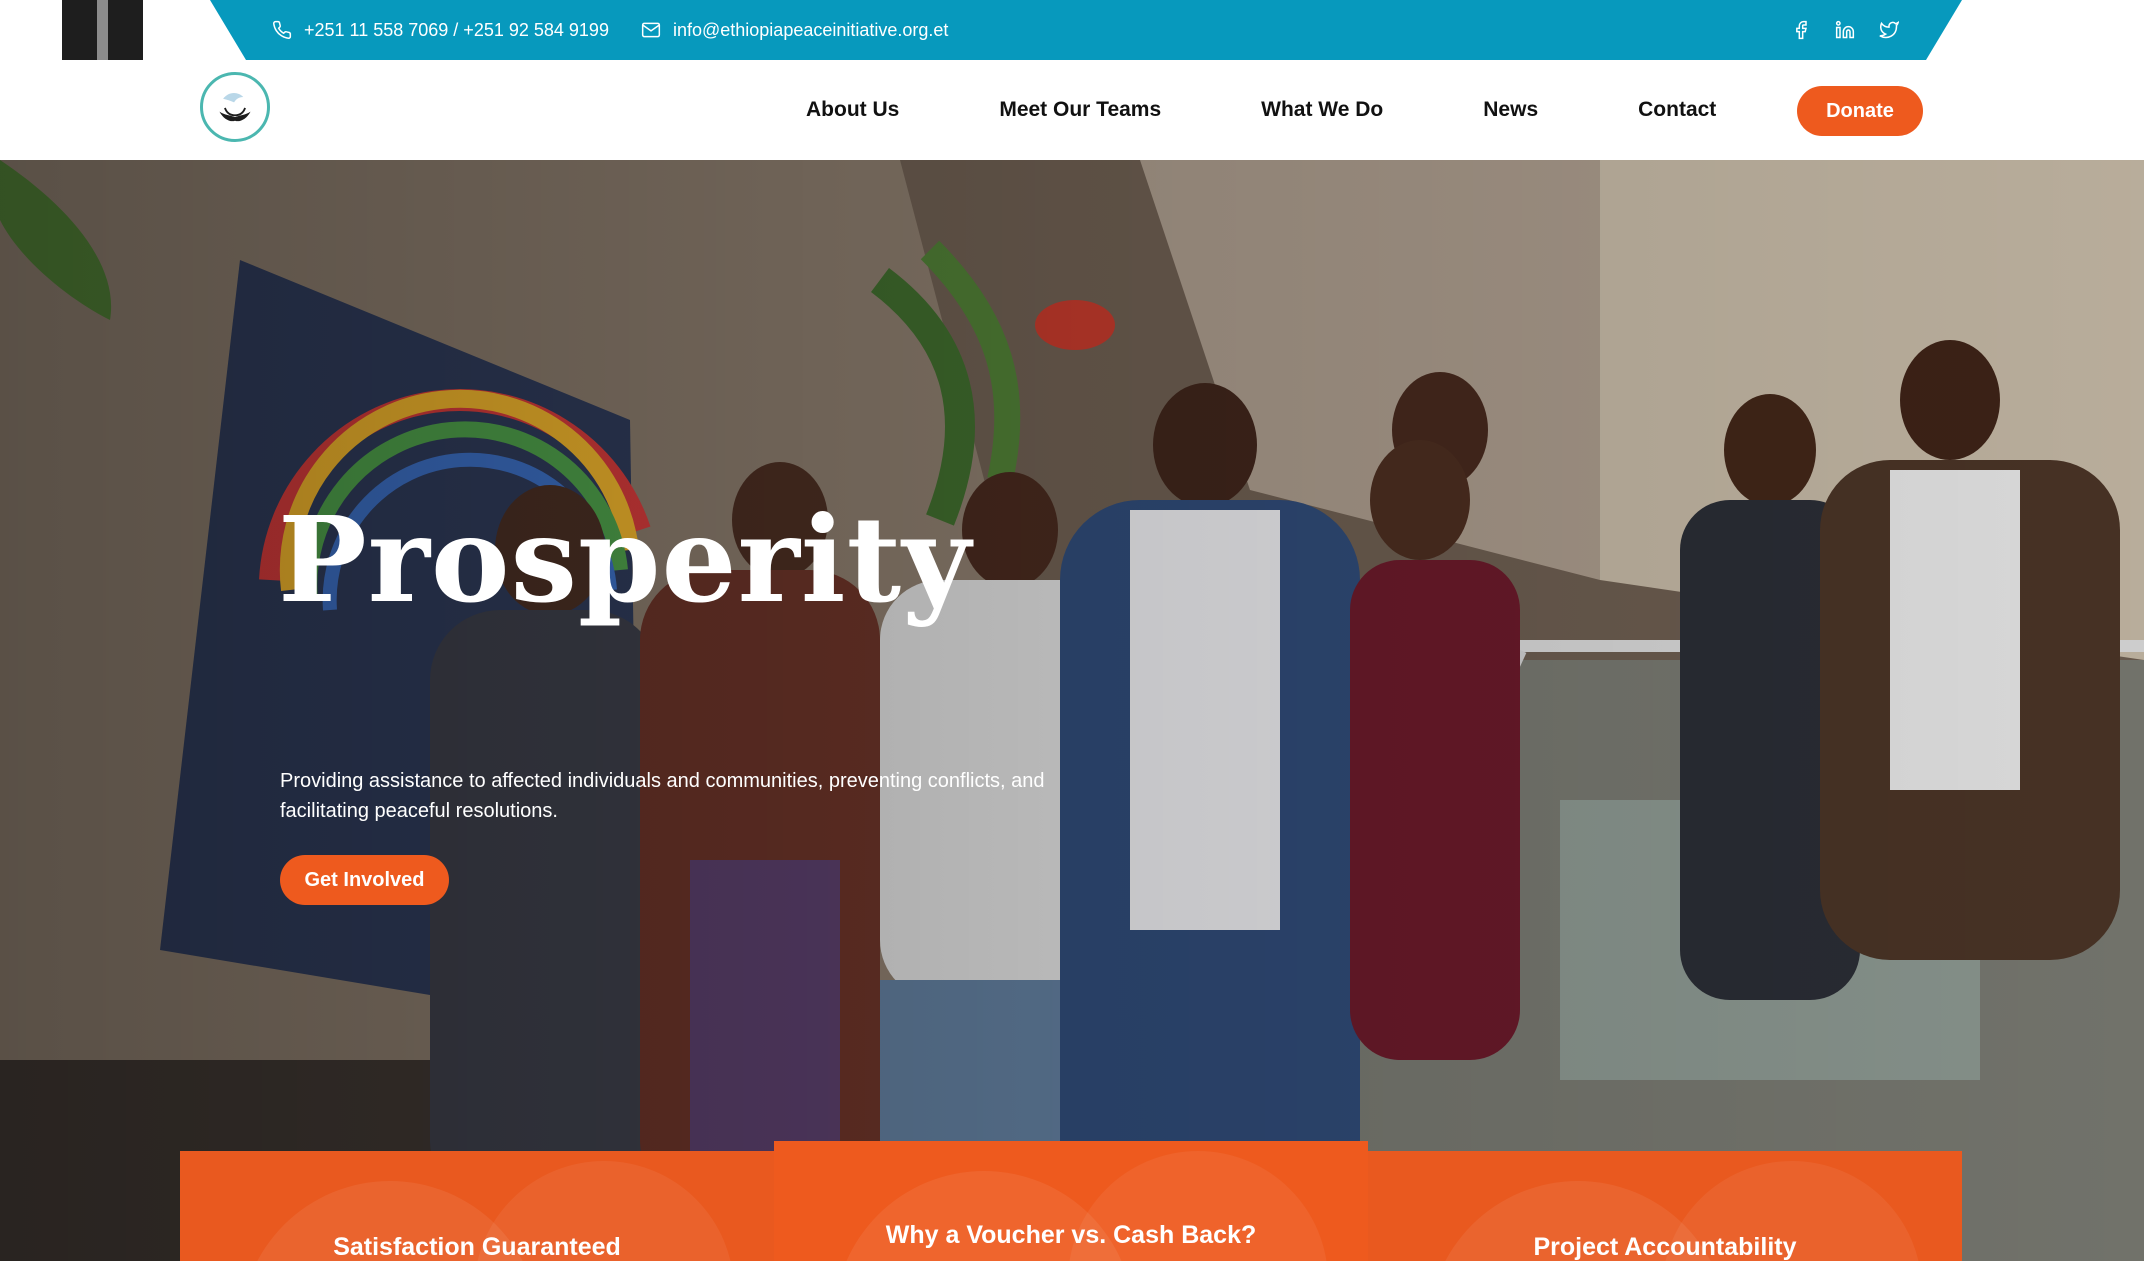 The image size is (2144, 1261). What do you see at coordinates (651, 30) in the screenshot?
I see `mail-icon` at bounding box center [651, 30].